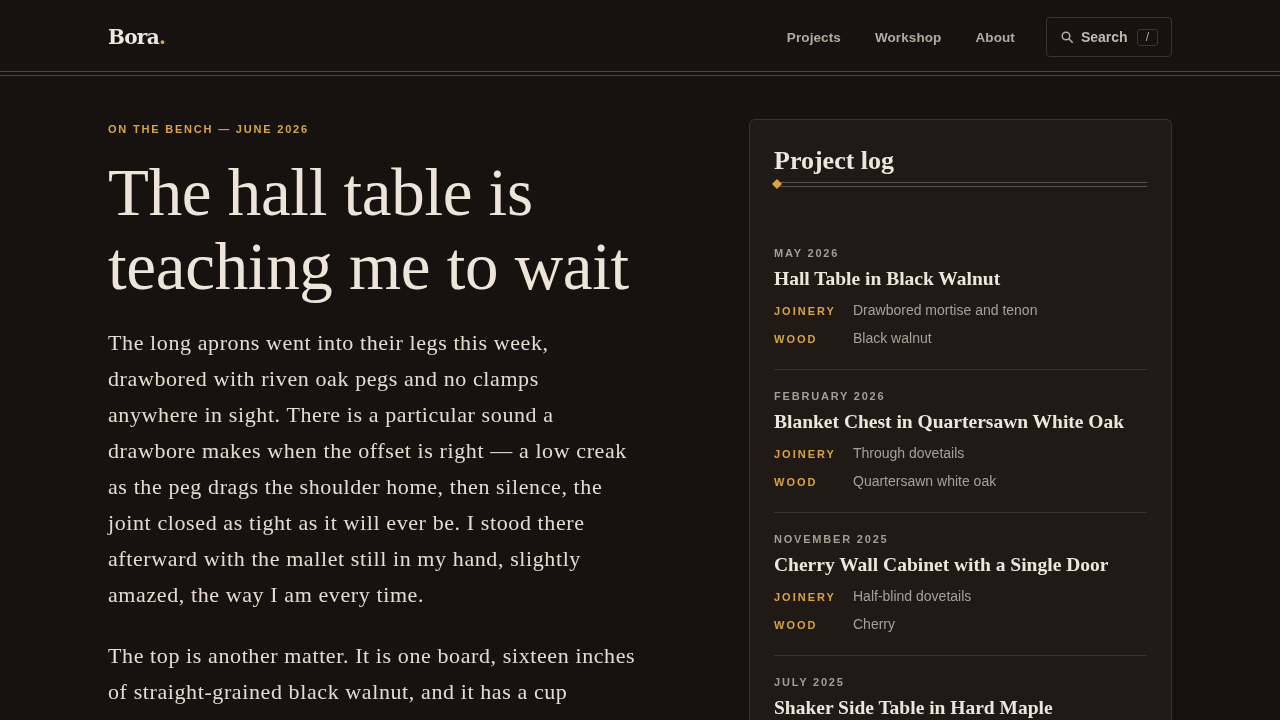 This screenshot has width=1280, height=720. Describe the element at coordinates (1066, 37) in the screenshot. I see `search-icon` at that location.